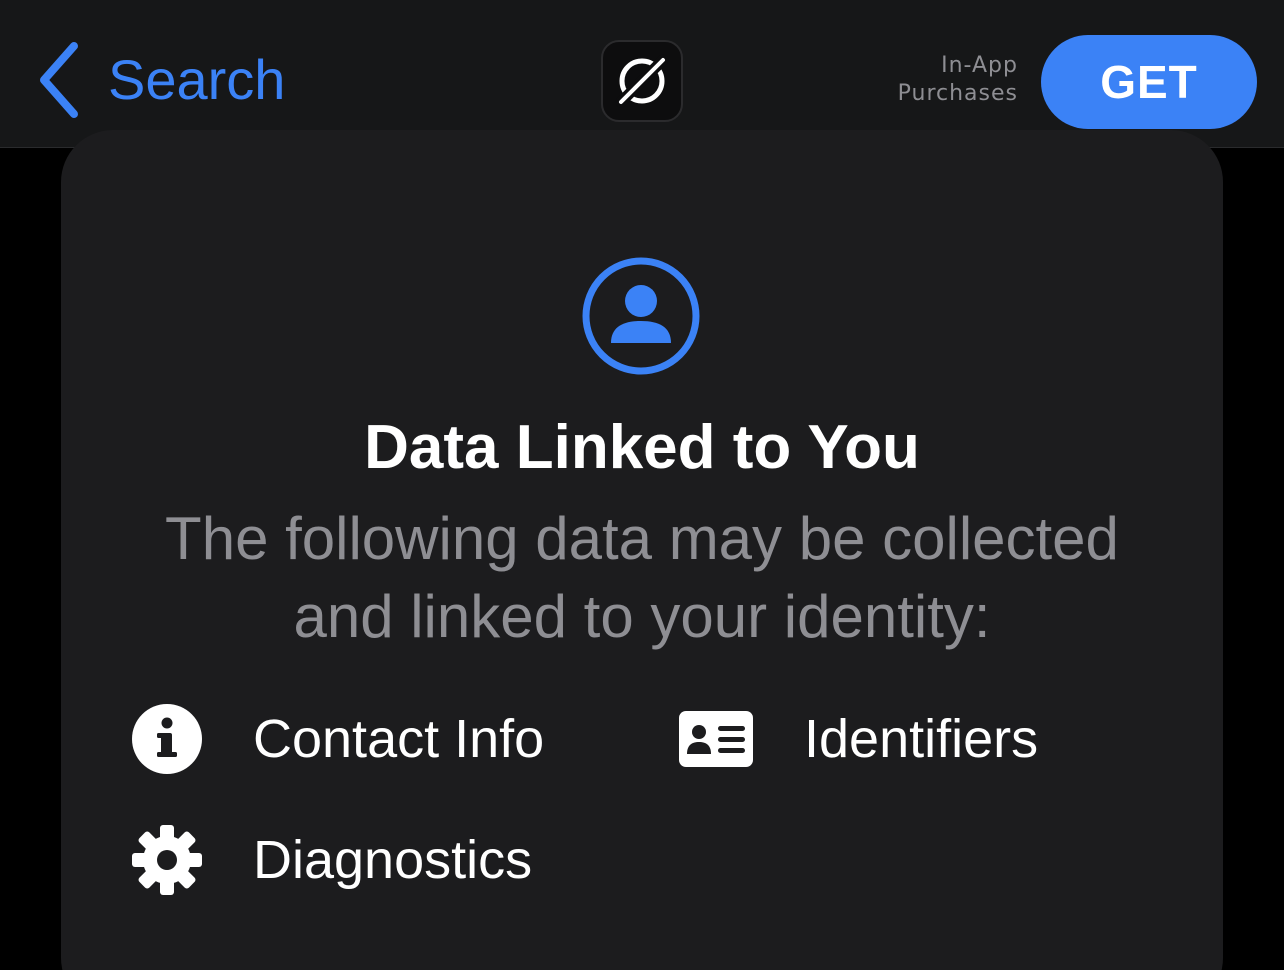  I want to click on data-item-label: Contact Info, so click(399, 739).